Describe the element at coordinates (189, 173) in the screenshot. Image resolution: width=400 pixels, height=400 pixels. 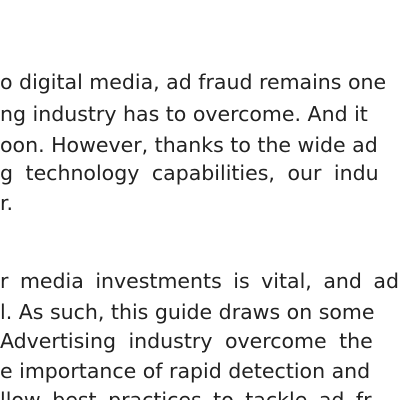
I see `text-line: g technology capabilities, our indu` at that location.